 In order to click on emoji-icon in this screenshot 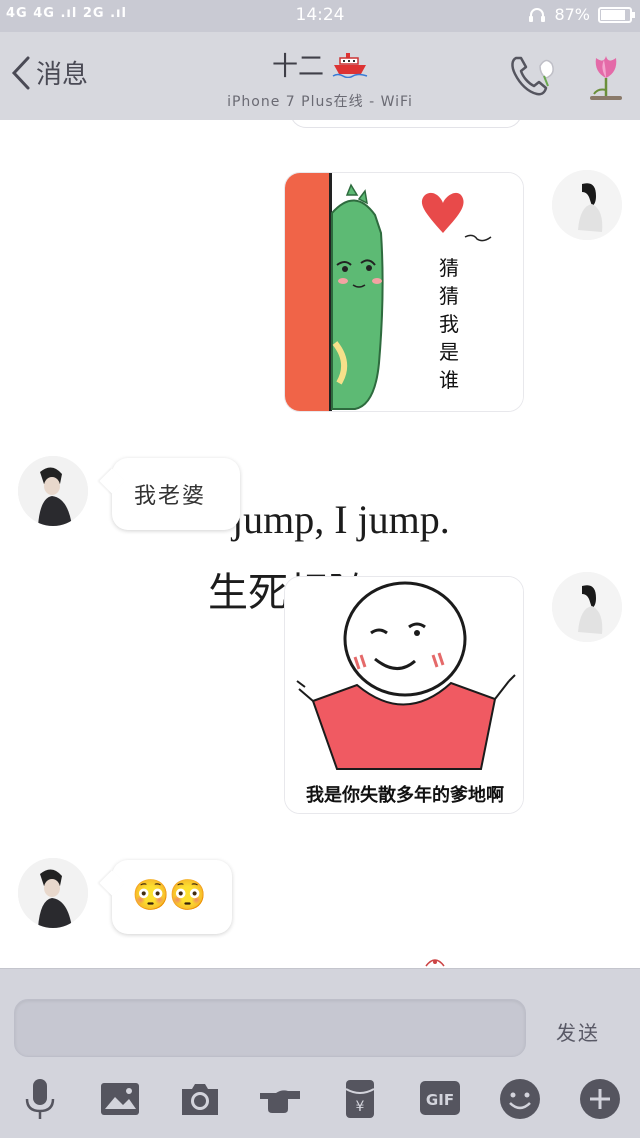, I will do `click(520, 1099)`.